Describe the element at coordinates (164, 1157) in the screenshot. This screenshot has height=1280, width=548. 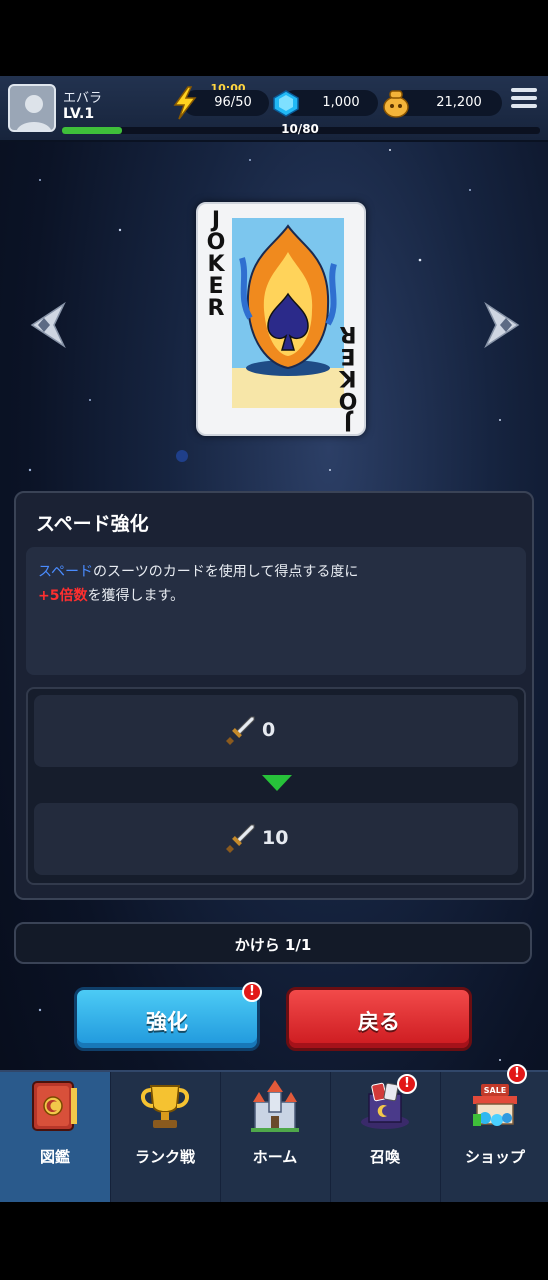
I see `nav-label-ranked: ランク戦` at that location.